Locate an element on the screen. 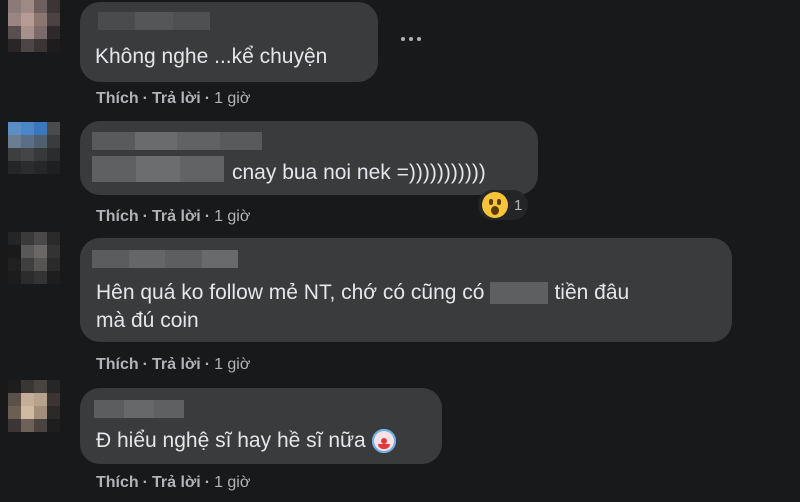 The image size is (800, 502). comment-text-part: tiền đâu is located at coordinates (592, 292).